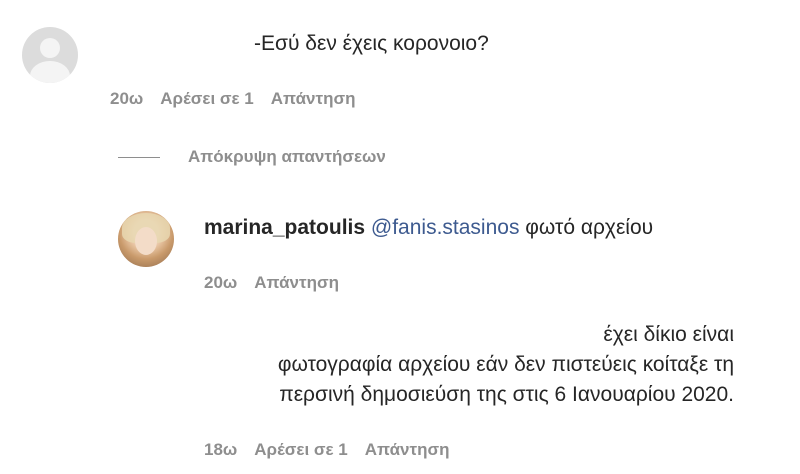 Image resolution: width=800 pixels, height=474 pixels. I want to click on username-link: marina_patoulis, so click(284, 227).